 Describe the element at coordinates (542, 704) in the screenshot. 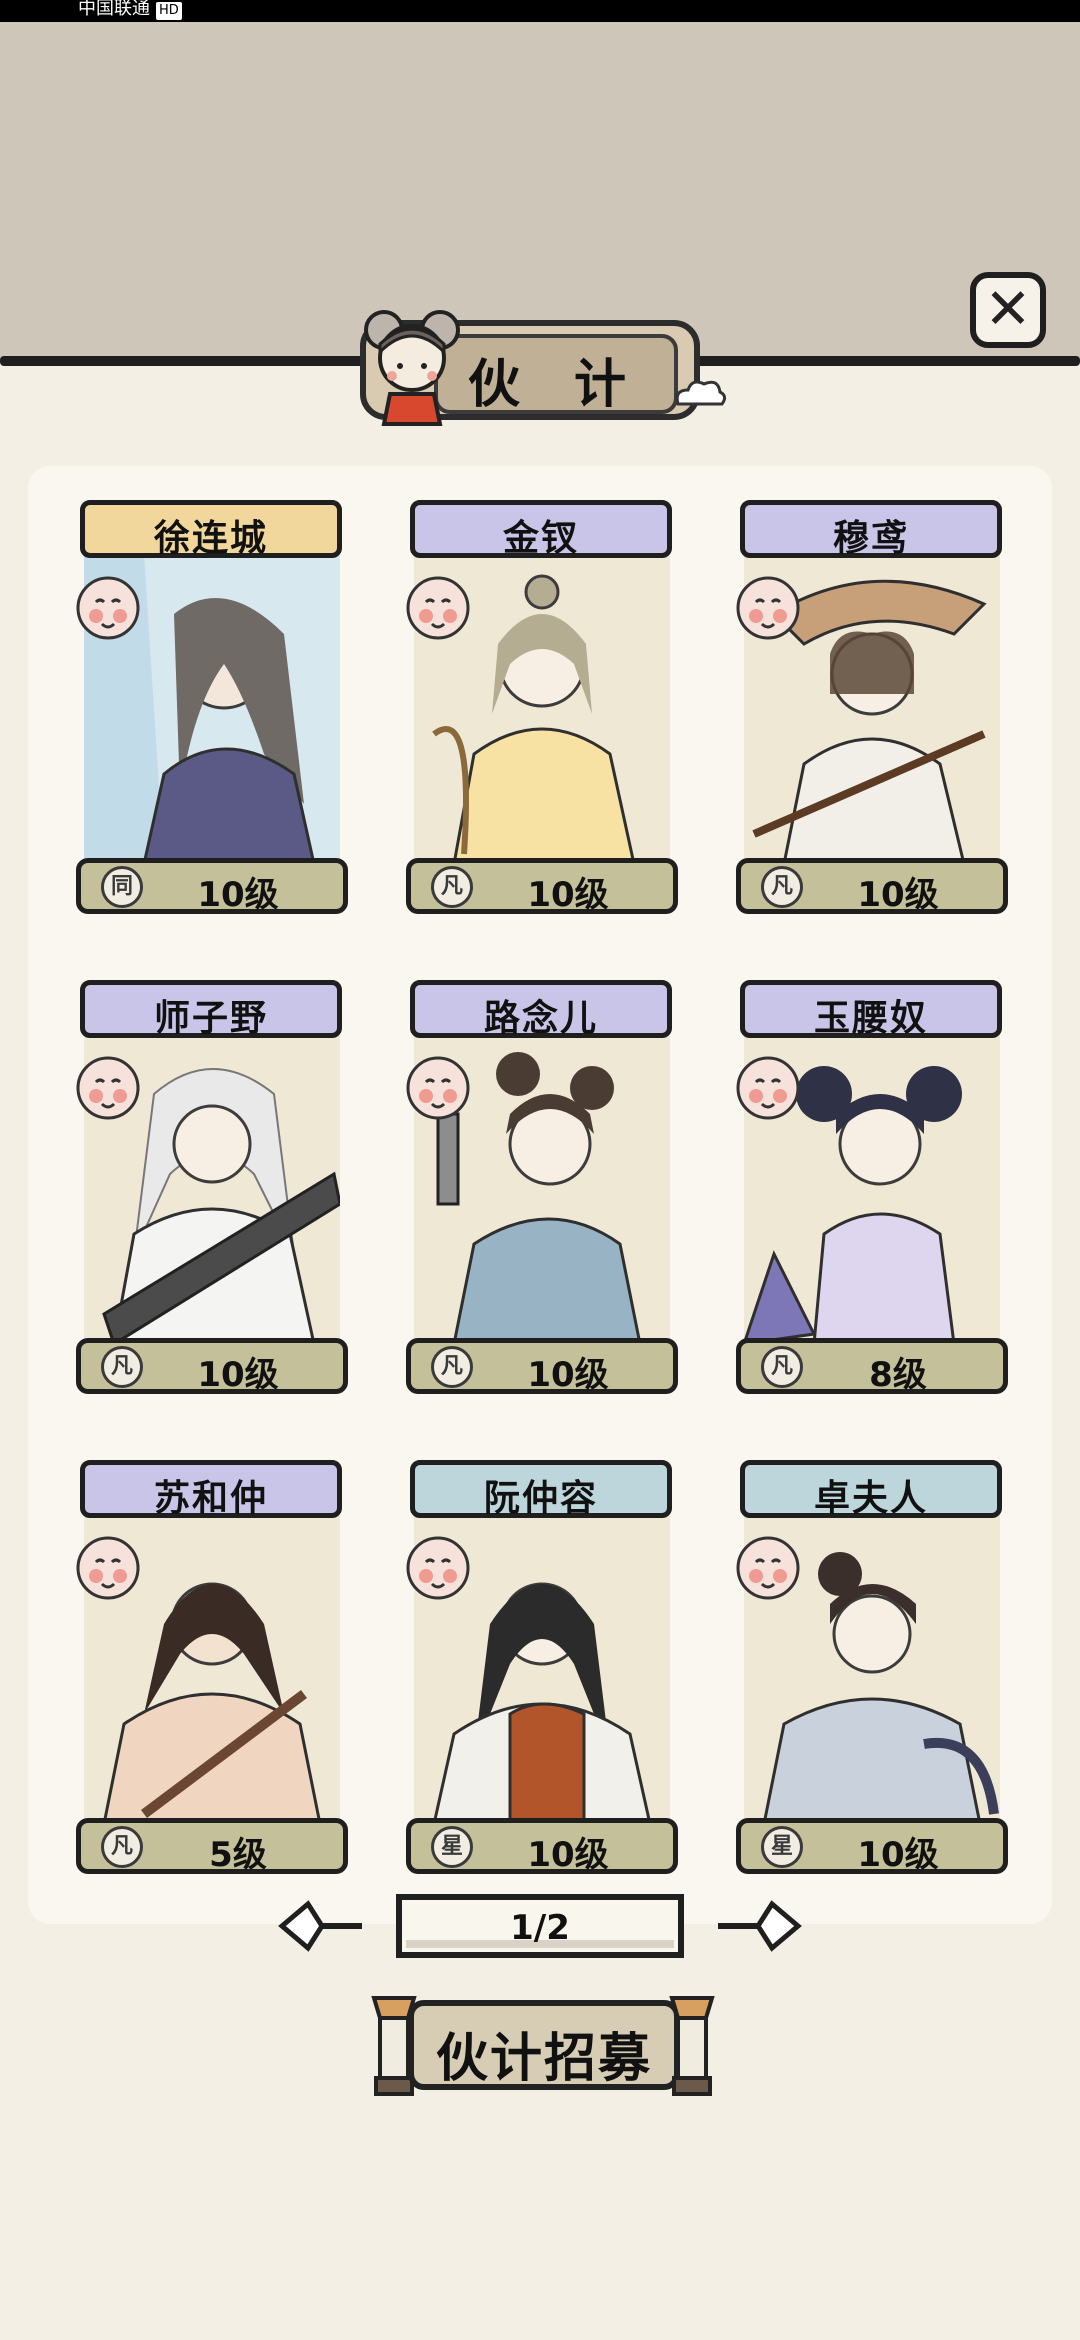

I see `companion-card: 金钗 凡 10级` at that location.